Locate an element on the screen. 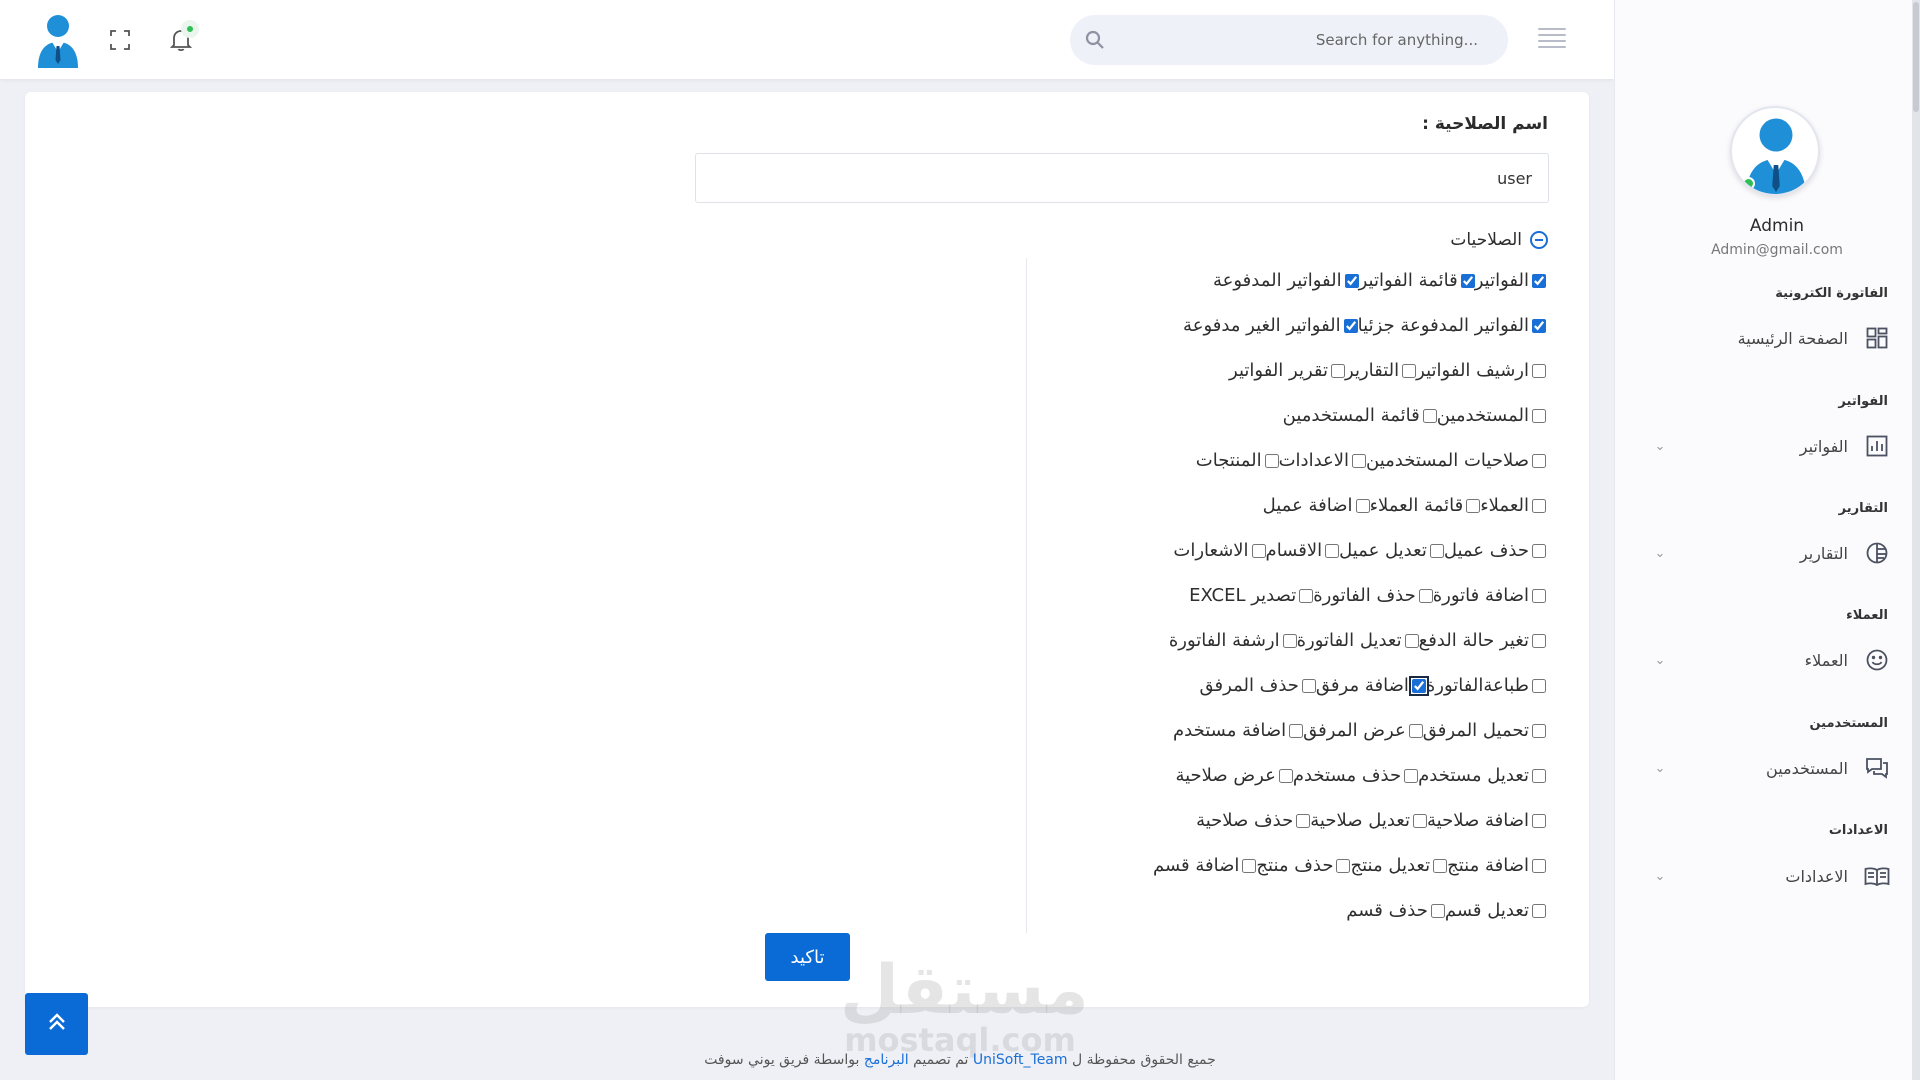  role-name-input is located at coordinates (1122, 178).